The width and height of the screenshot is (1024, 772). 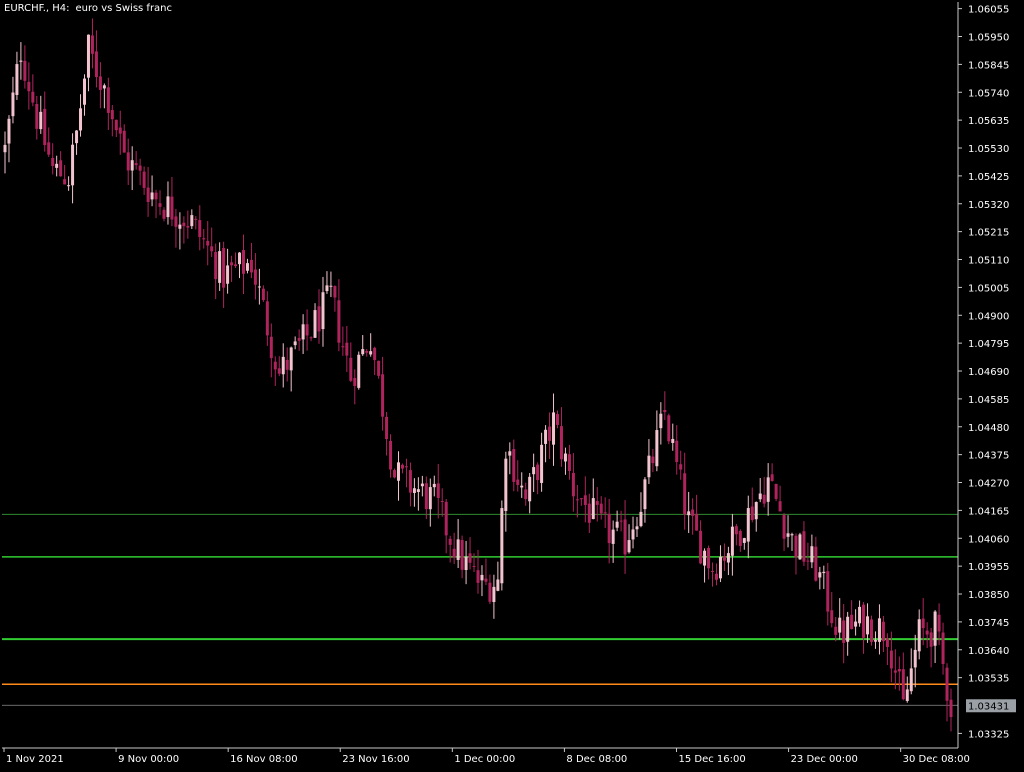 What do you see at coordinates (824, 759) in the screenshot?
I see `x-tick-label: 23 Dec 00:00` at bounding box center [824, 759].